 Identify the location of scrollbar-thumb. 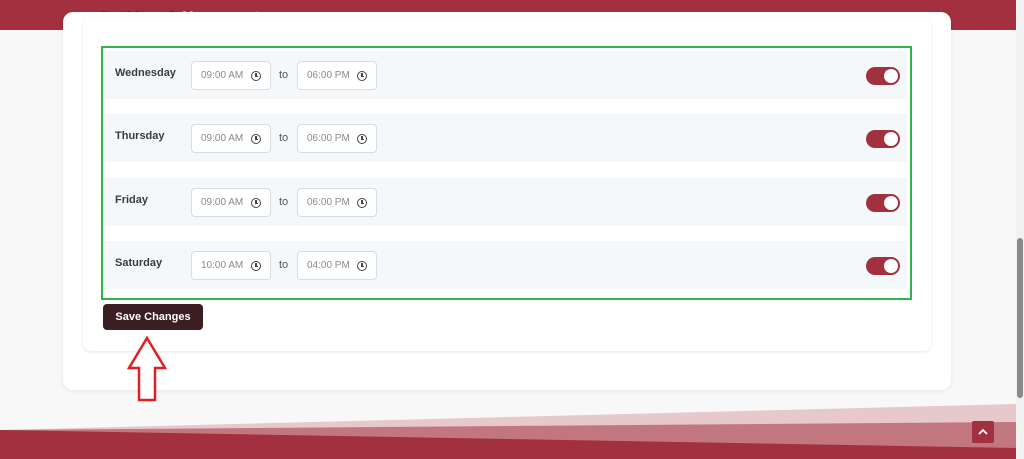
(1020, 318).